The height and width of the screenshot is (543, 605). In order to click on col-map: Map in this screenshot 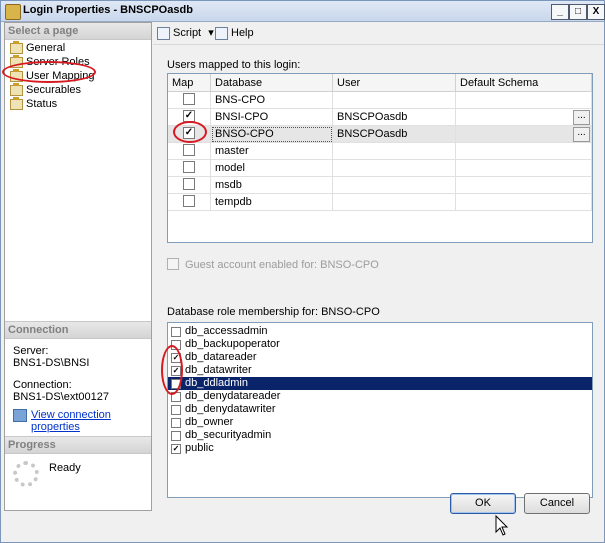, I will do `click(189, 83)`.